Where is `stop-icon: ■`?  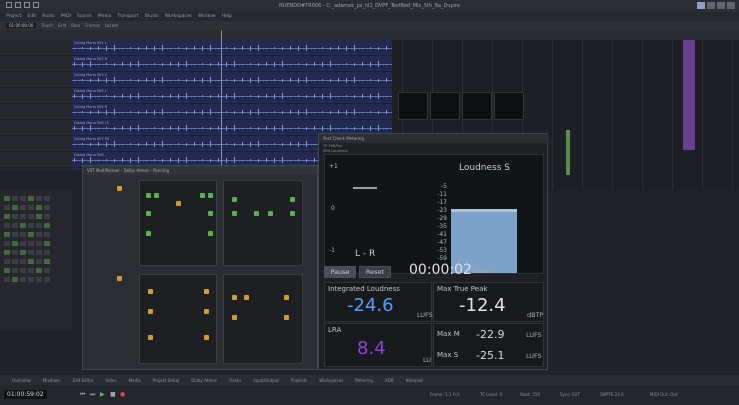 stop-icon: ■ is located at coordinates (113, 394).